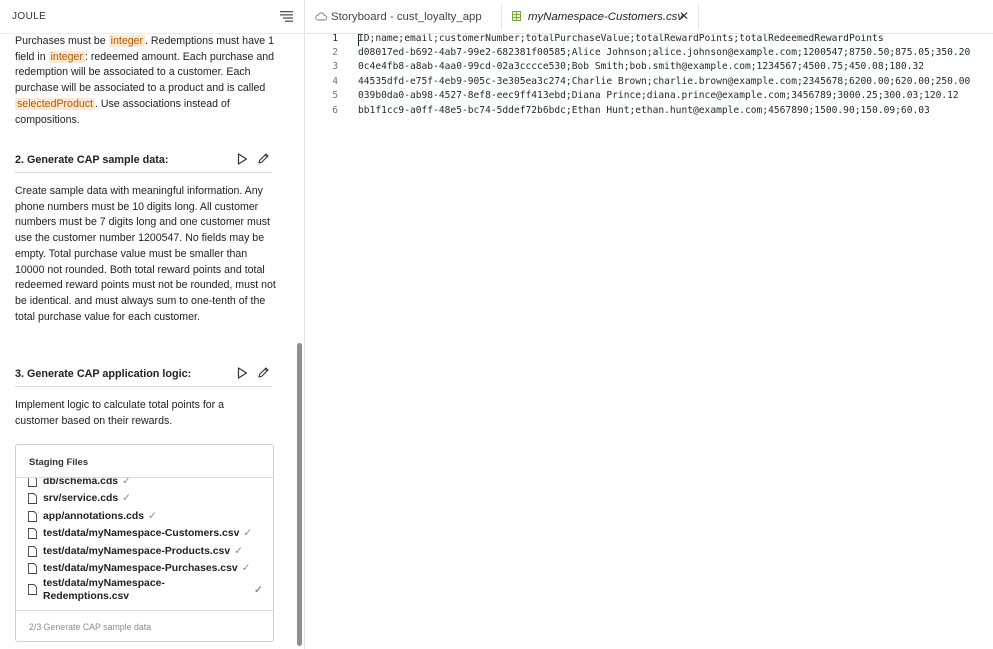 This screenshot has height=649, width=993. I want to click on staging-file-item: db/schema.cds ✓, so click(148, 484).